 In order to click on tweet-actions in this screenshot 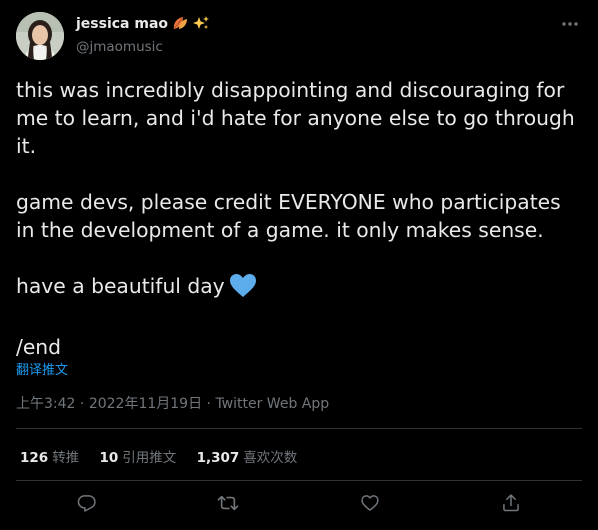, I will do `click(299, 505)`.